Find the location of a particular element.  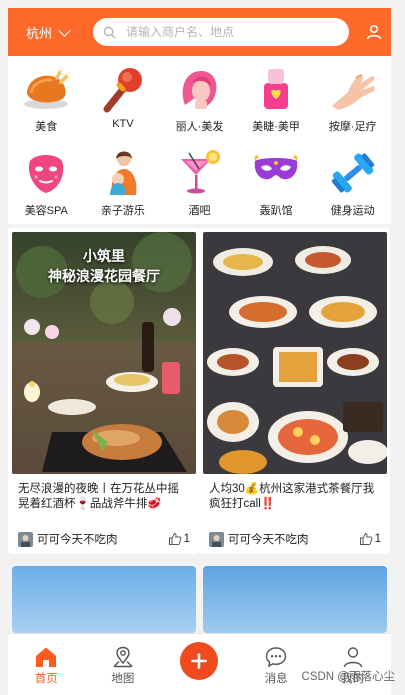

category-label: KTV is located at coordinates (123, 124).